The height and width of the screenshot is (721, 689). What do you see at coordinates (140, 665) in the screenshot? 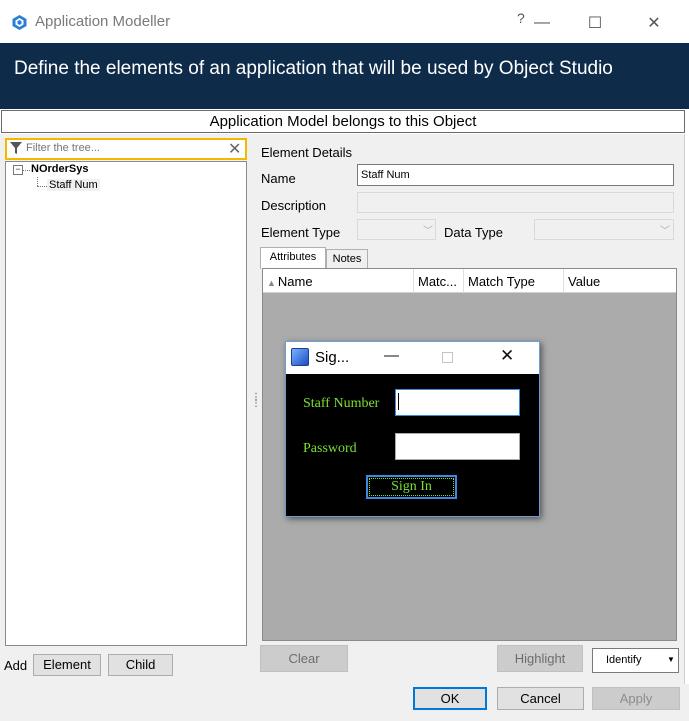
I see `add-child-button: Child` at bounding box center [140, 665].